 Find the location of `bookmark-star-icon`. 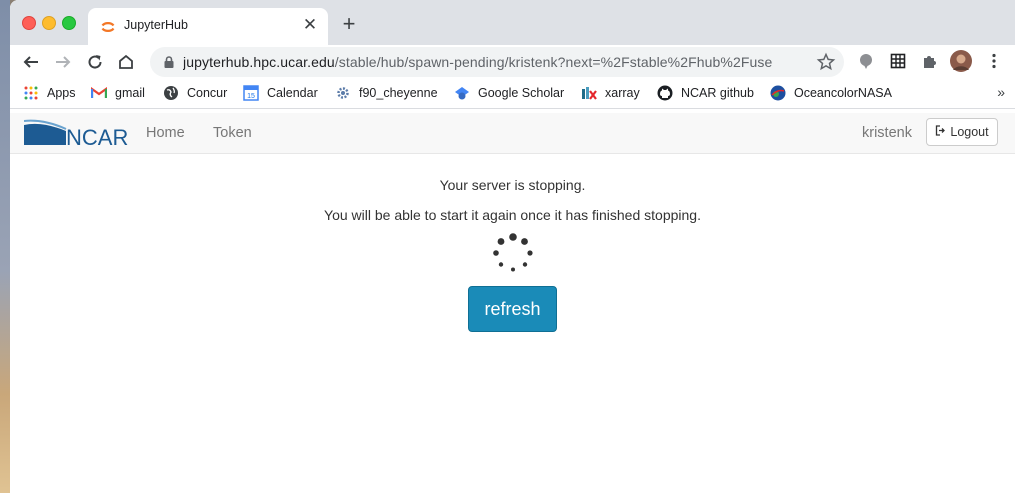

bookmark-star-icon is located at coordinates (826, 62).